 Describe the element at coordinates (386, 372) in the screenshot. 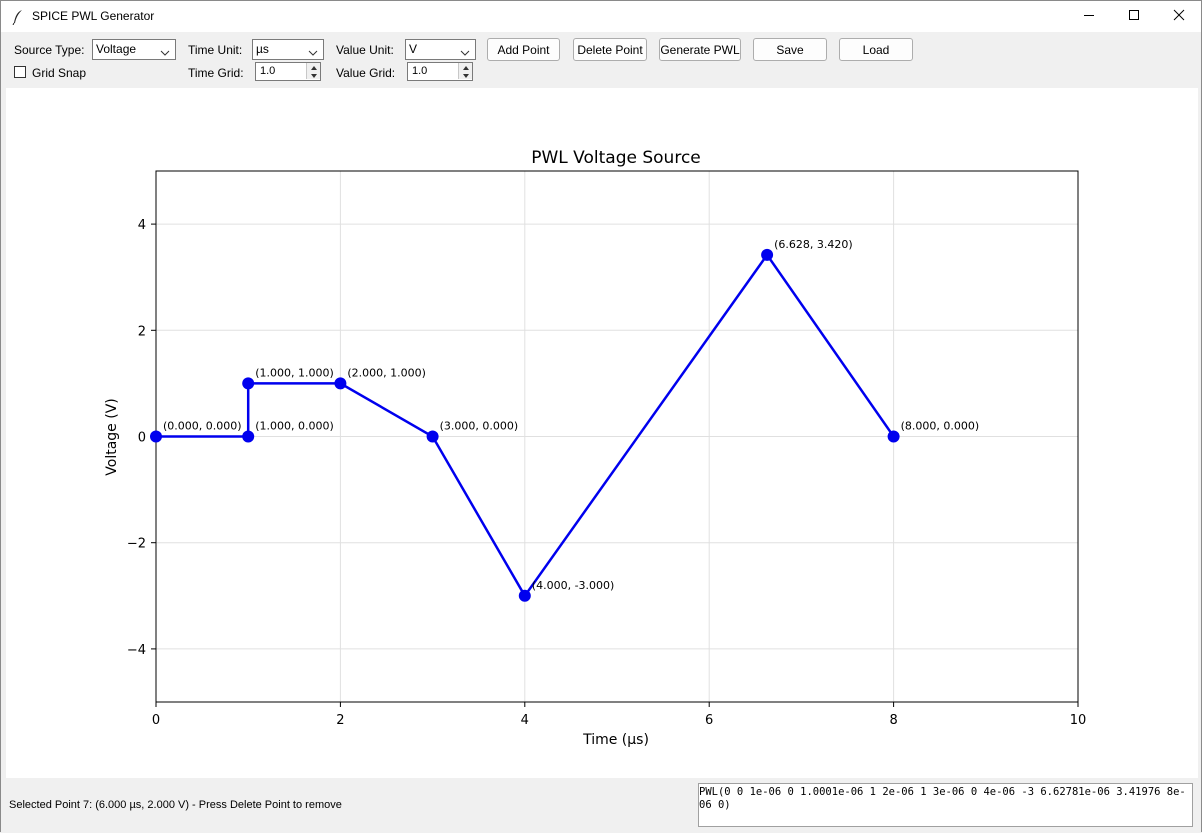

I see `data-point-label: (2.000, 1.000)` at that location.